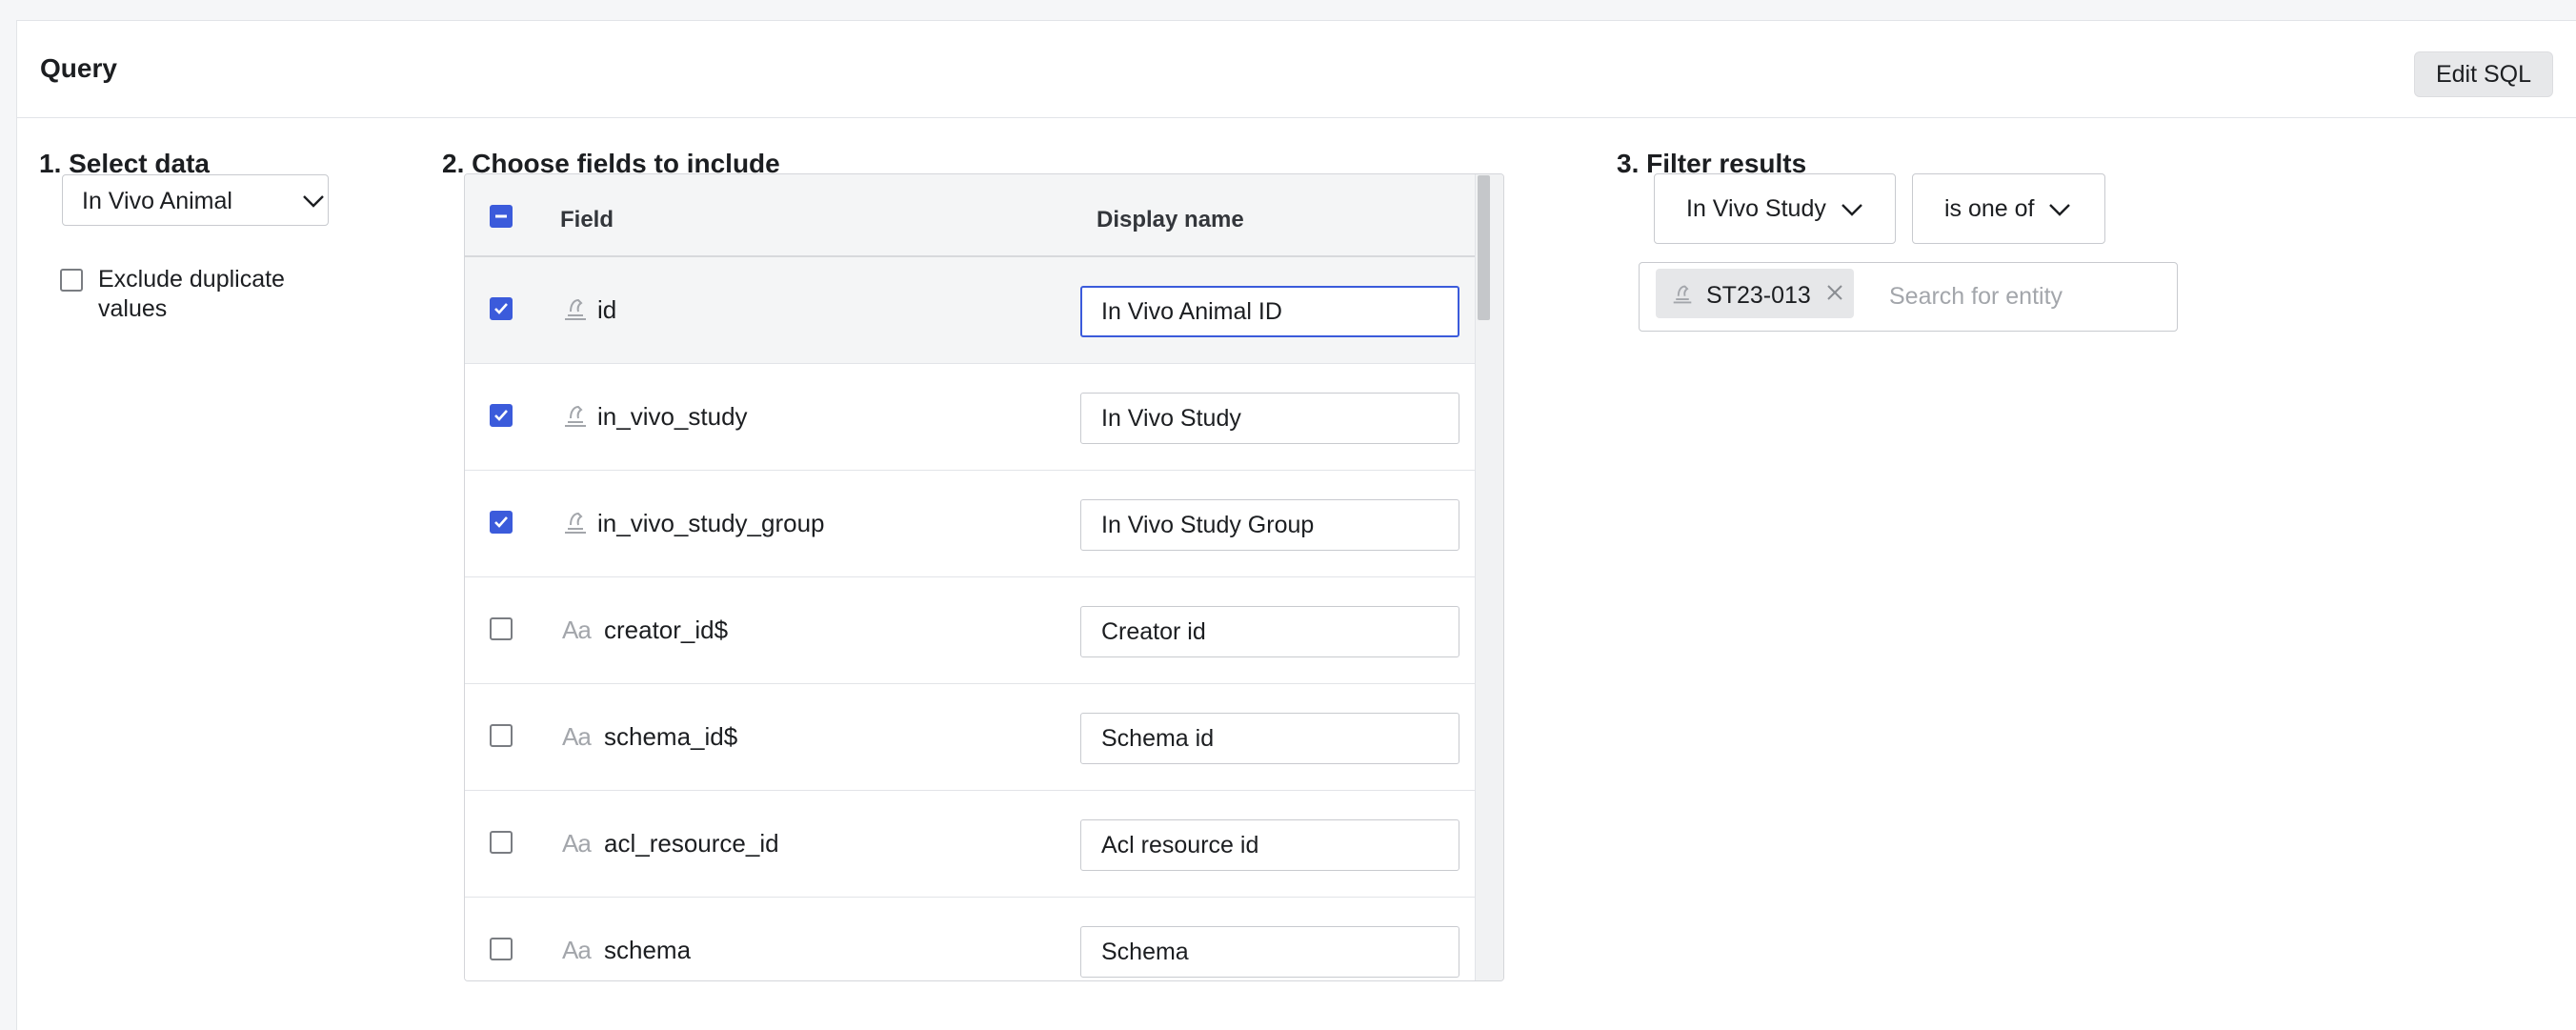 Image resolution: width=2576 pixels, height=1030 pixels. Describe the element at coordinates (671, 736) in the screenshot. I see `field-name: schema_id$` at that location.